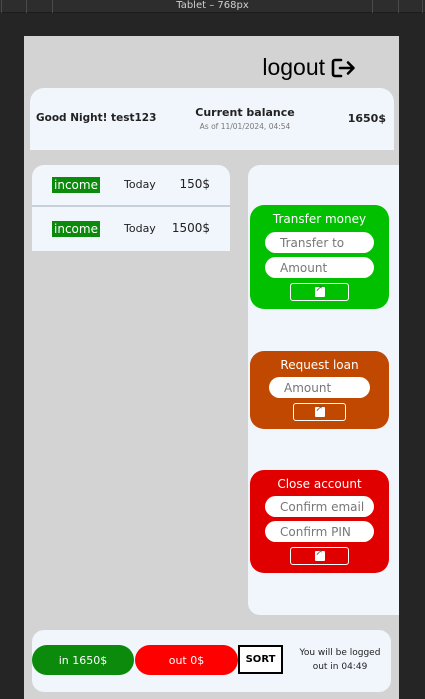 This screenshot has height=699, width=425. What do you see at coordinates (319, 267) in the screenshot?
I see `transfer-amount-input` at bounding box center [319, 267].